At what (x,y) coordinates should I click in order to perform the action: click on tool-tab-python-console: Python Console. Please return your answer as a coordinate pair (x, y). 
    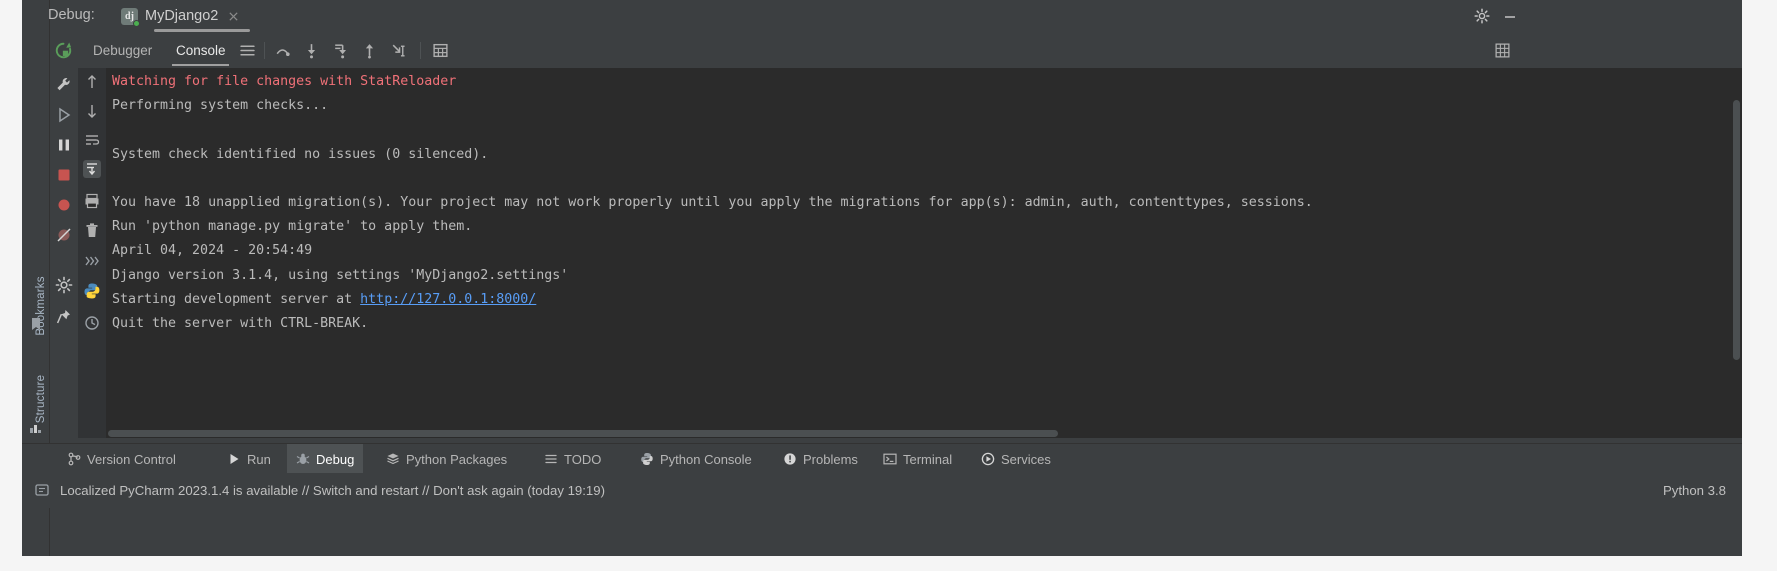
    Looking at the image, I should click on (696, 459).